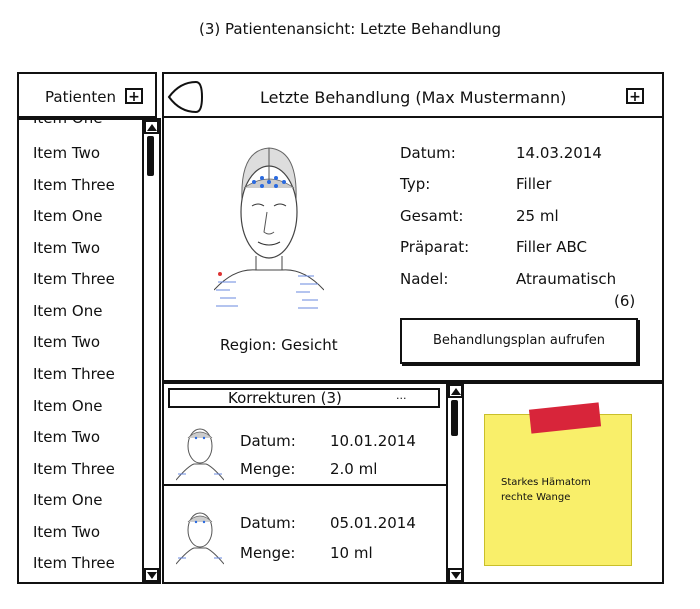 The height and width of the screenshot is (609, 700). What do you see at coordinates (435, 247) in the screenshot?
I see `preparation-label: Präparat:` at bounding box center [435, 247].